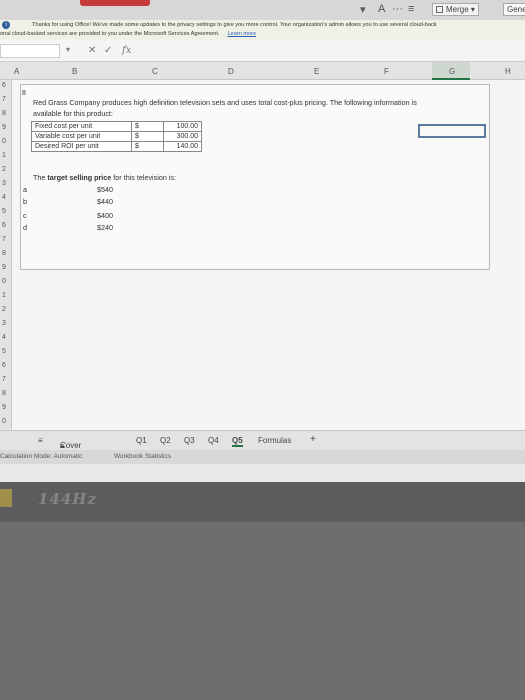  Describe the element at coordinates (316, 71) in the screenshot. I see `column-header-e: E` at that location.